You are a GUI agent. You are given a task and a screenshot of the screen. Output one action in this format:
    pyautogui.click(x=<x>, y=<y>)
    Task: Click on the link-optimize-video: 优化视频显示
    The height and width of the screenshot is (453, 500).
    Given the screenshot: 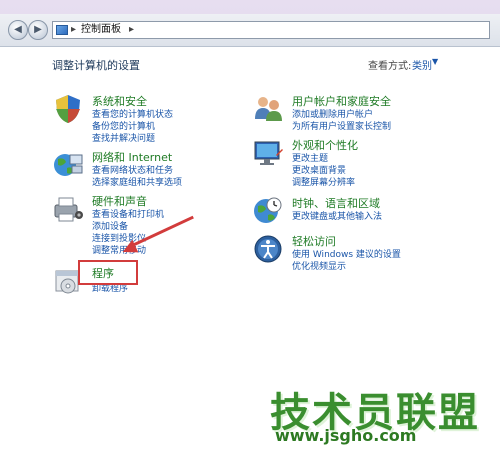 What is the action you would take?
    pyautogui.click(x=319, y=265)
    